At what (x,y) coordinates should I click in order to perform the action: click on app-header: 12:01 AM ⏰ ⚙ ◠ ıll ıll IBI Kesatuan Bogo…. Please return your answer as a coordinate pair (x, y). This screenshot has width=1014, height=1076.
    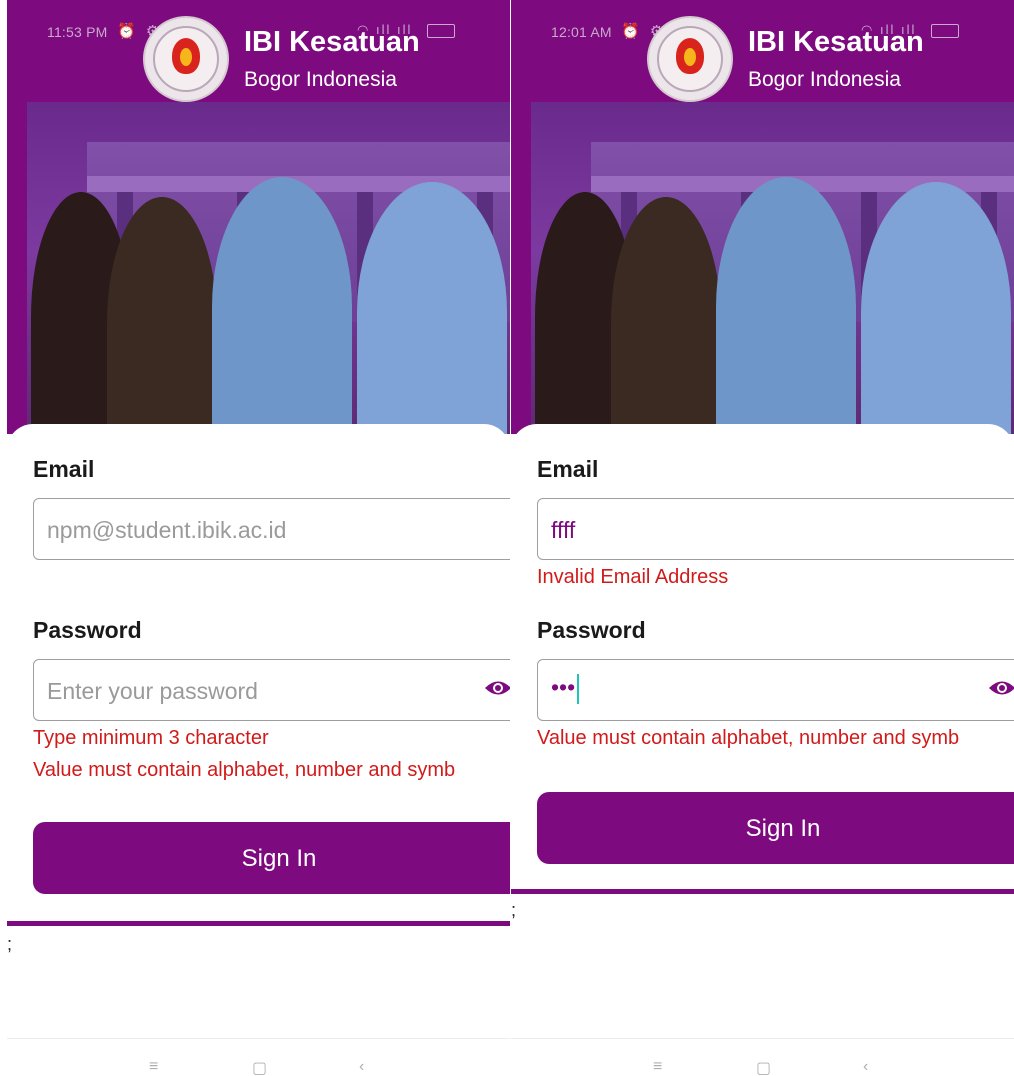
    Looking at the image, I should click on (762, 51).